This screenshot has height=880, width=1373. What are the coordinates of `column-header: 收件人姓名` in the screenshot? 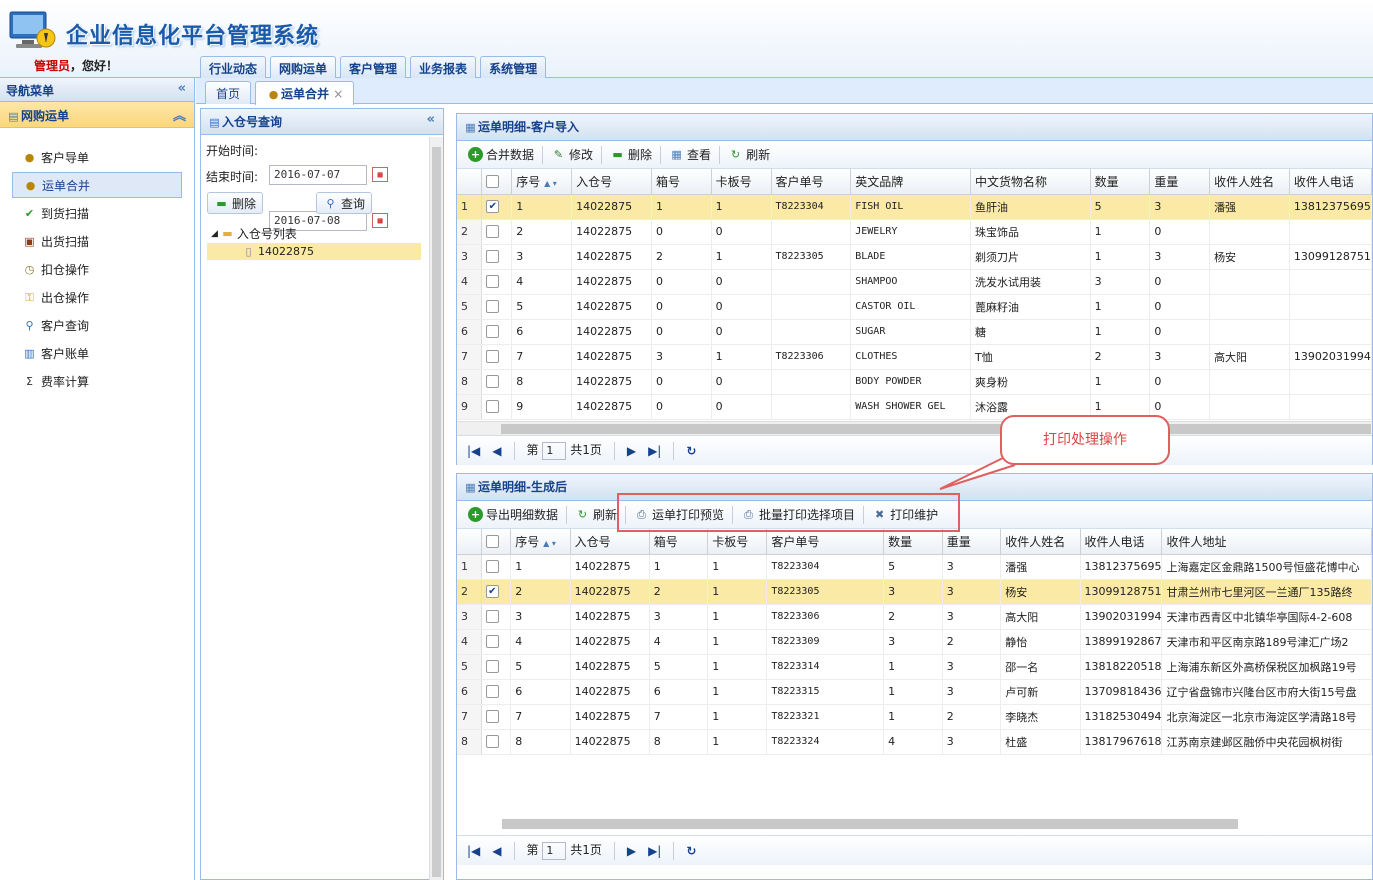 It's located at (1040, 542).